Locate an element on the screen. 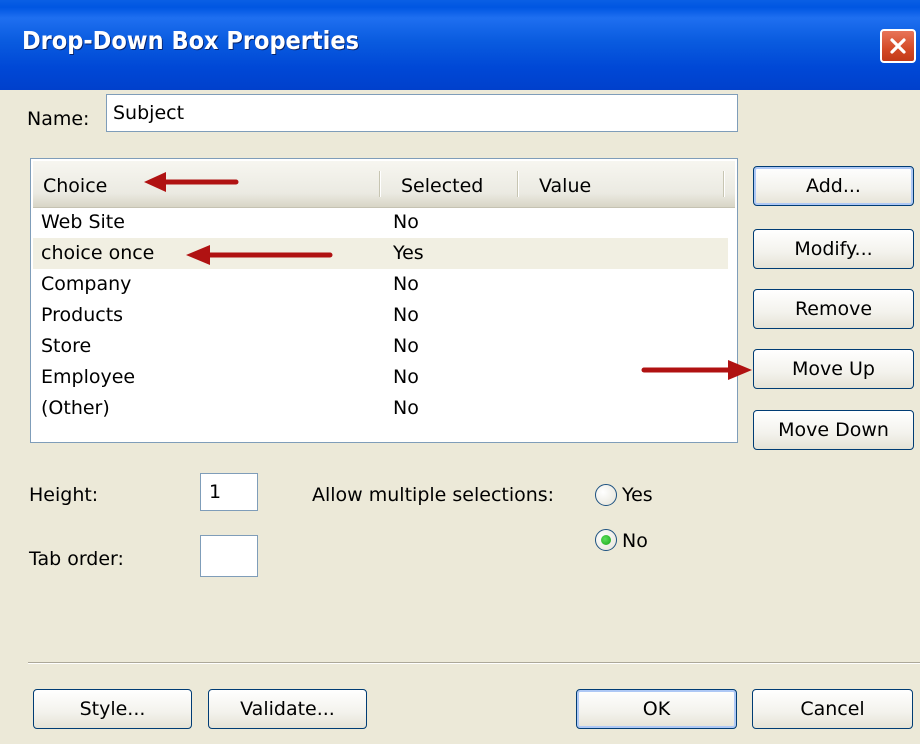 The width and height of the screenshot is (920, 744). list-row: Company No is located at coordinates (380, 284).